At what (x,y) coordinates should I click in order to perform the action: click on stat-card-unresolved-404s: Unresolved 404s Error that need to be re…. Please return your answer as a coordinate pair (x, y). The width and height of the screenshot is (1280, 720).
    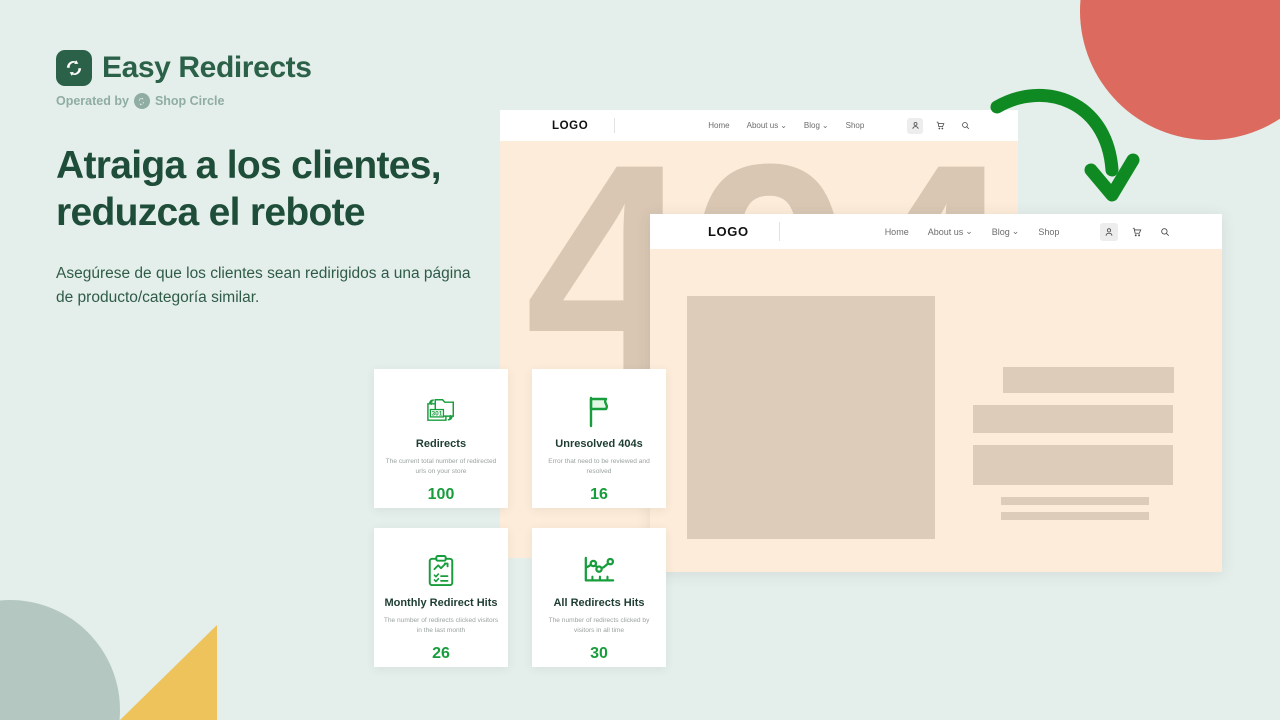
    Looking at the image, I should click on (599, 438).